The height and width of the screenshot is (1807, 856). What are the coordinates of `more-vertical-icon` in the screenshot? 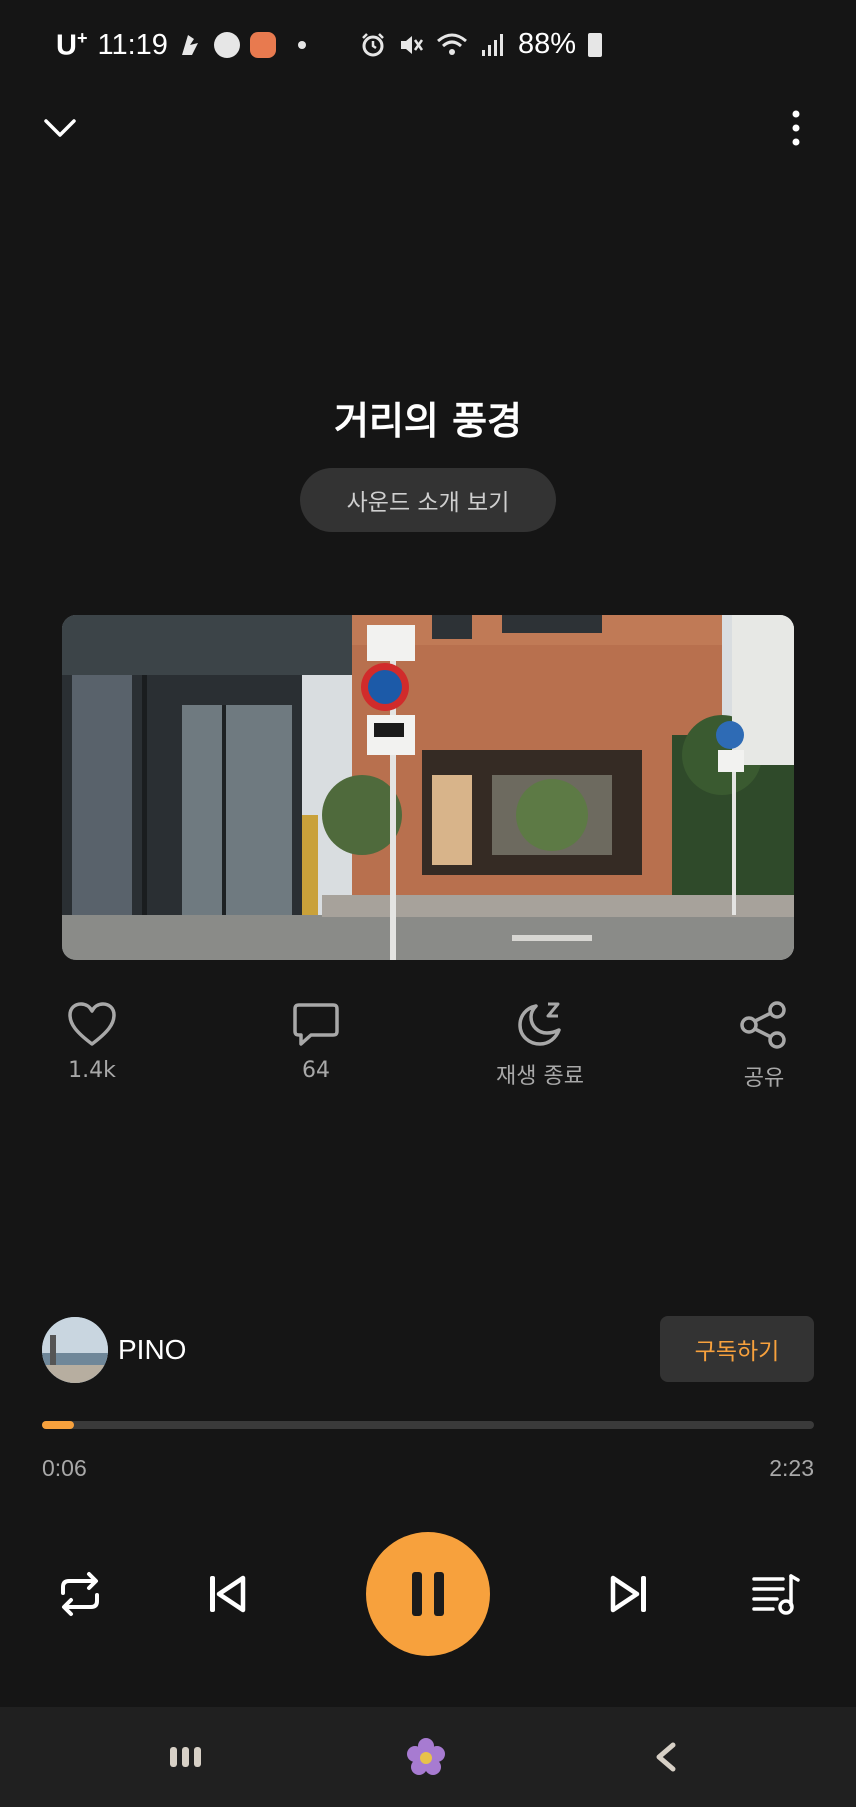 It's located at (796, 128).